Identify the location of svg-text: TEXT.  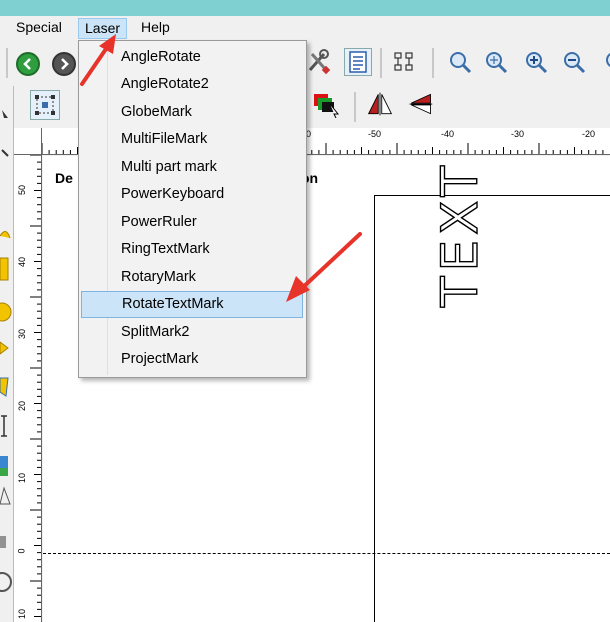
(460, 234).